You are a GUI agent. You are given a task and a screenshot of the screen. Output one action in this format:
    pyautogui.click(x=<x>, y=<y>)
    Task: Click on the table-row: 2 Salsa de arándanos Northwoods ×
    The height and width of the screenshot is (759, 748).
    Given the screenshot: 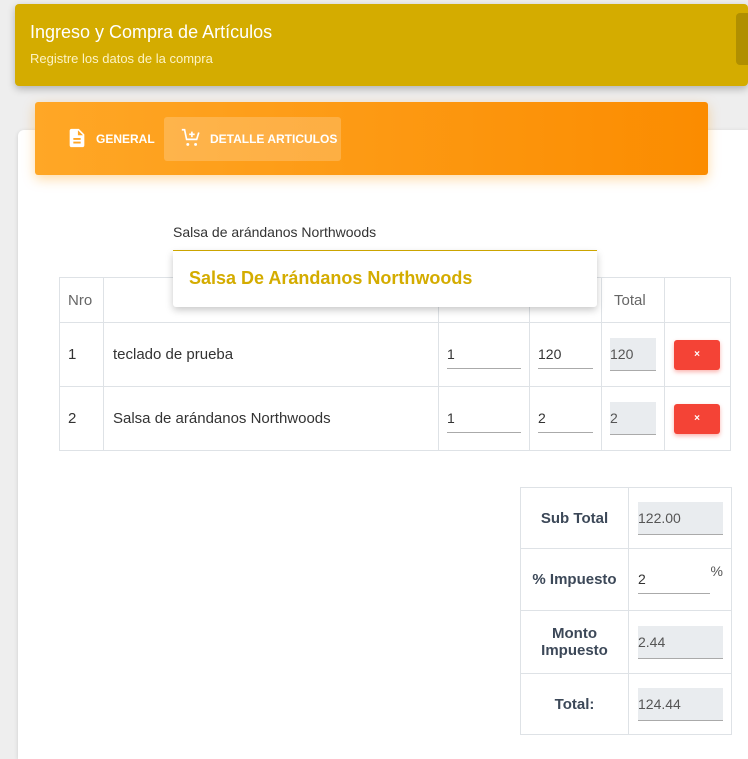 What is the action you would take?
    pyautogui.click(x=395, y=418)
    